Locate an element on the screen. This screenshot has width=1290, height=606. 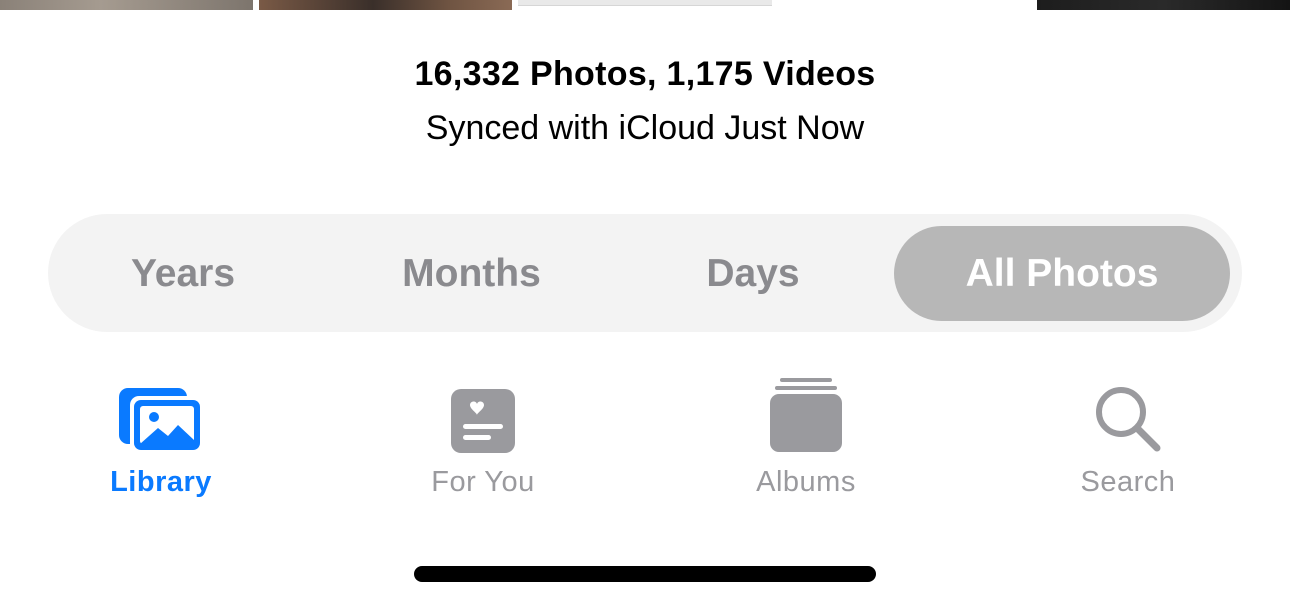
segment-months: Months is located at coordinates (471, 273).